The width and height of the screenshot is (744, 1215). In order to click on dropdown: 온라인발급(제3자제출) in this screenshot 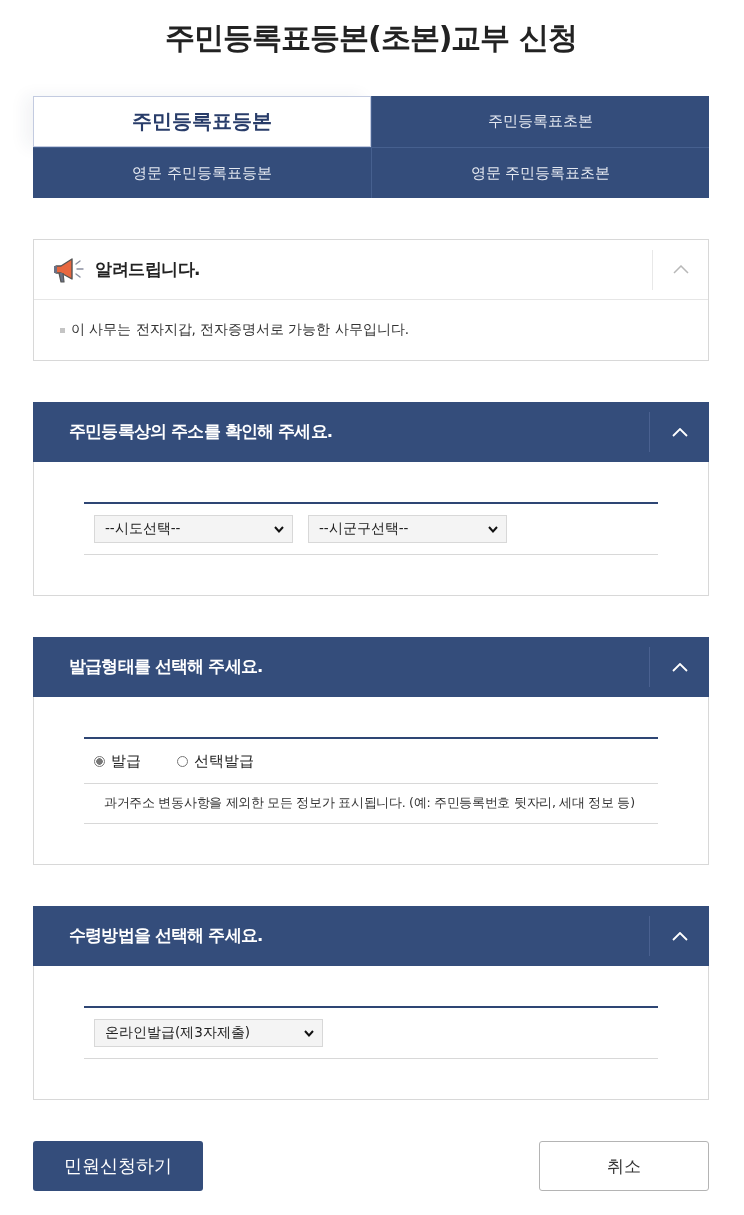, I will do `click(208, 1033)`.